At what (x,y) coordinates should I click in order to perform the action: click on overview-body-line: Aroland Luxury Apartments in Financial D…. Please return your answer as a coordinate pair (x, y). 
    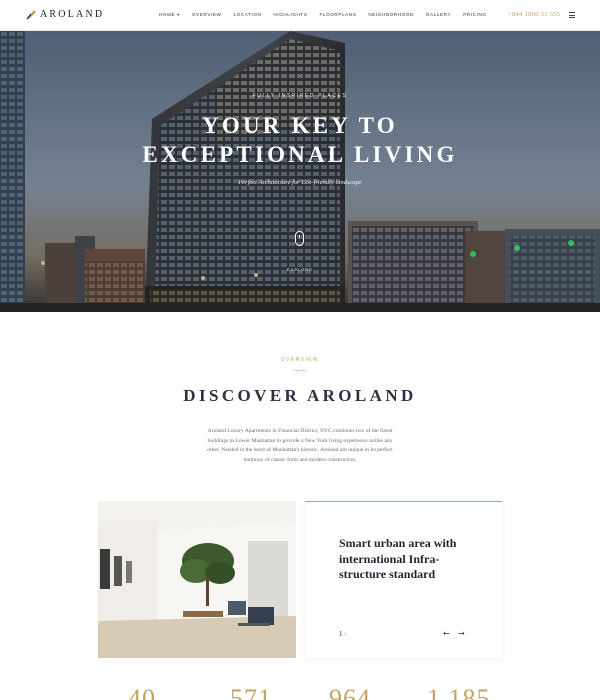
    Looking at the image, I should click on (300, 431).